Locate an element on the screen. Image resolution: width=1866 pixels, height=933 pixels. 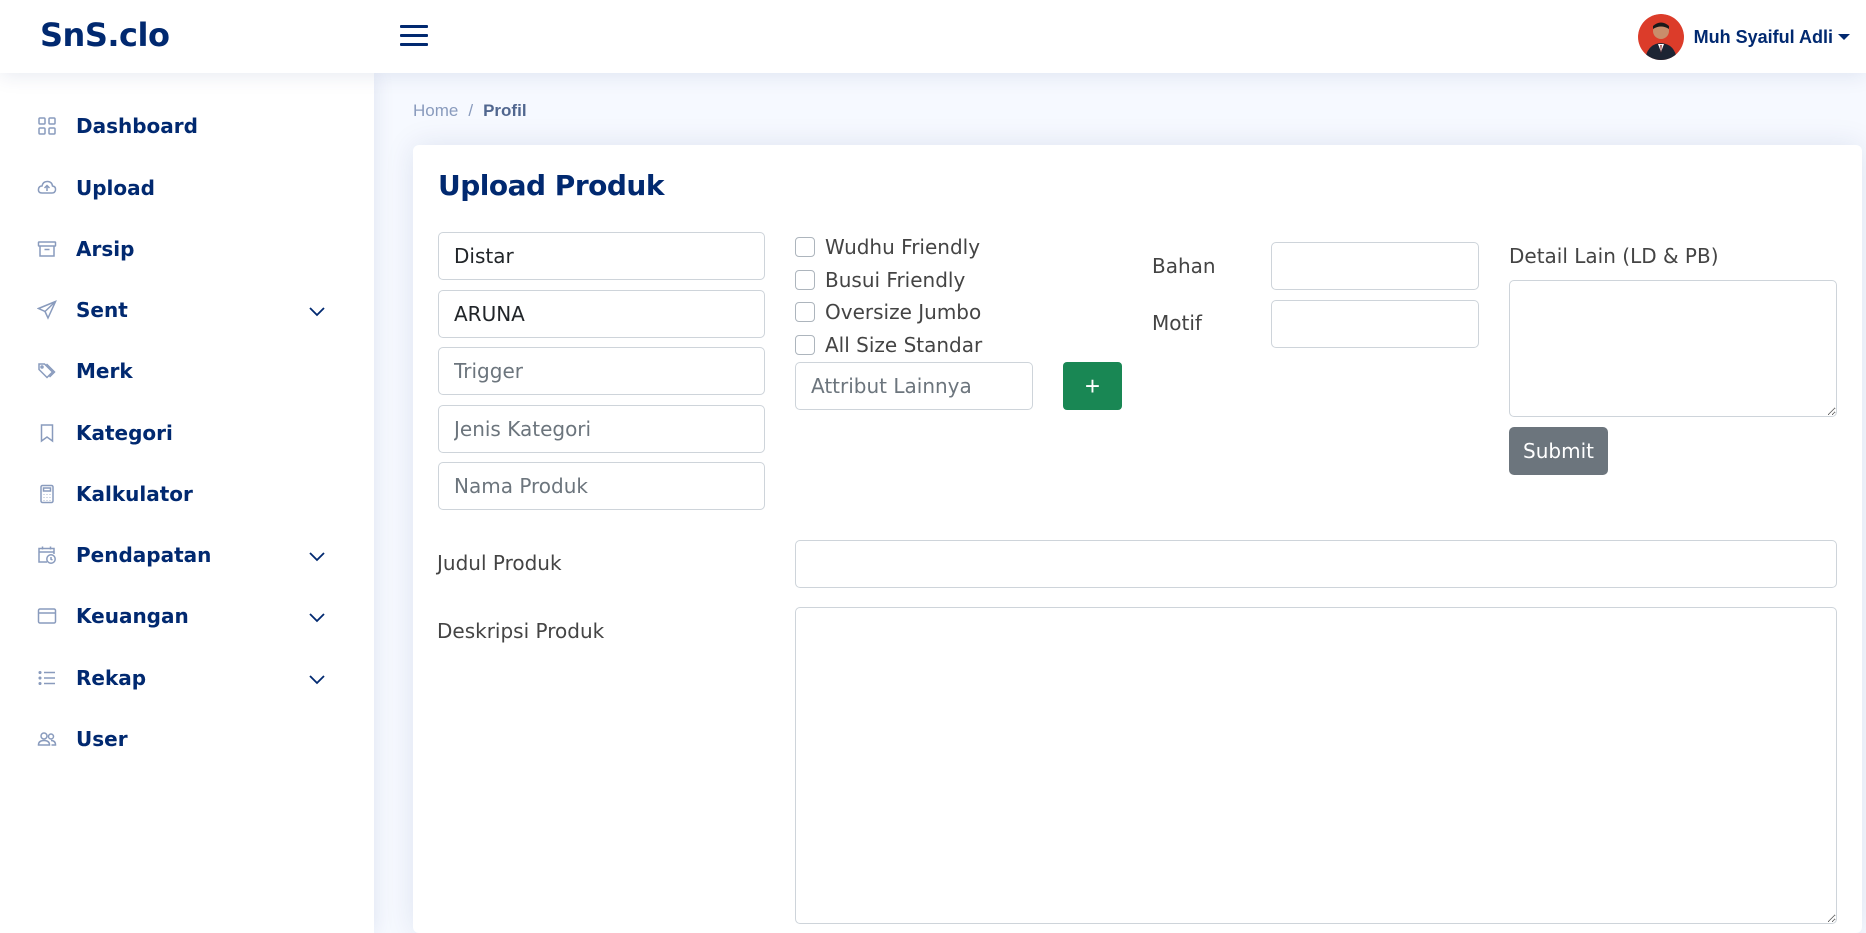
page-title: Upload Produk is located at coordinates (551, 185).